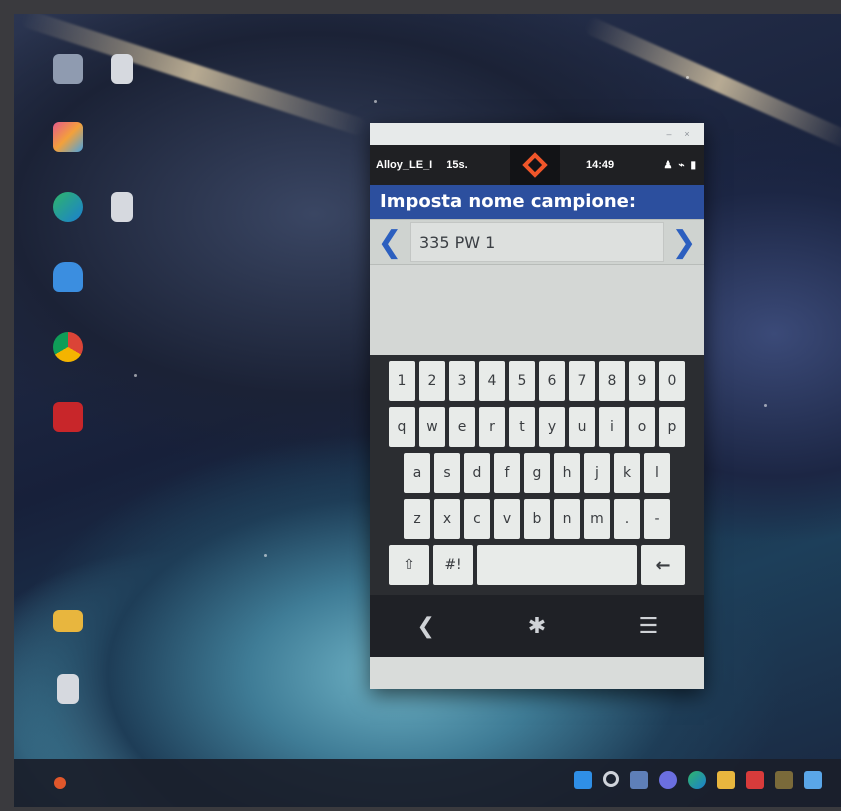 The width and height of the screenshot is (841, 811). Describe the element at coordinates (462, 381) in the screenshot. I see `key-3: 3` at that location.